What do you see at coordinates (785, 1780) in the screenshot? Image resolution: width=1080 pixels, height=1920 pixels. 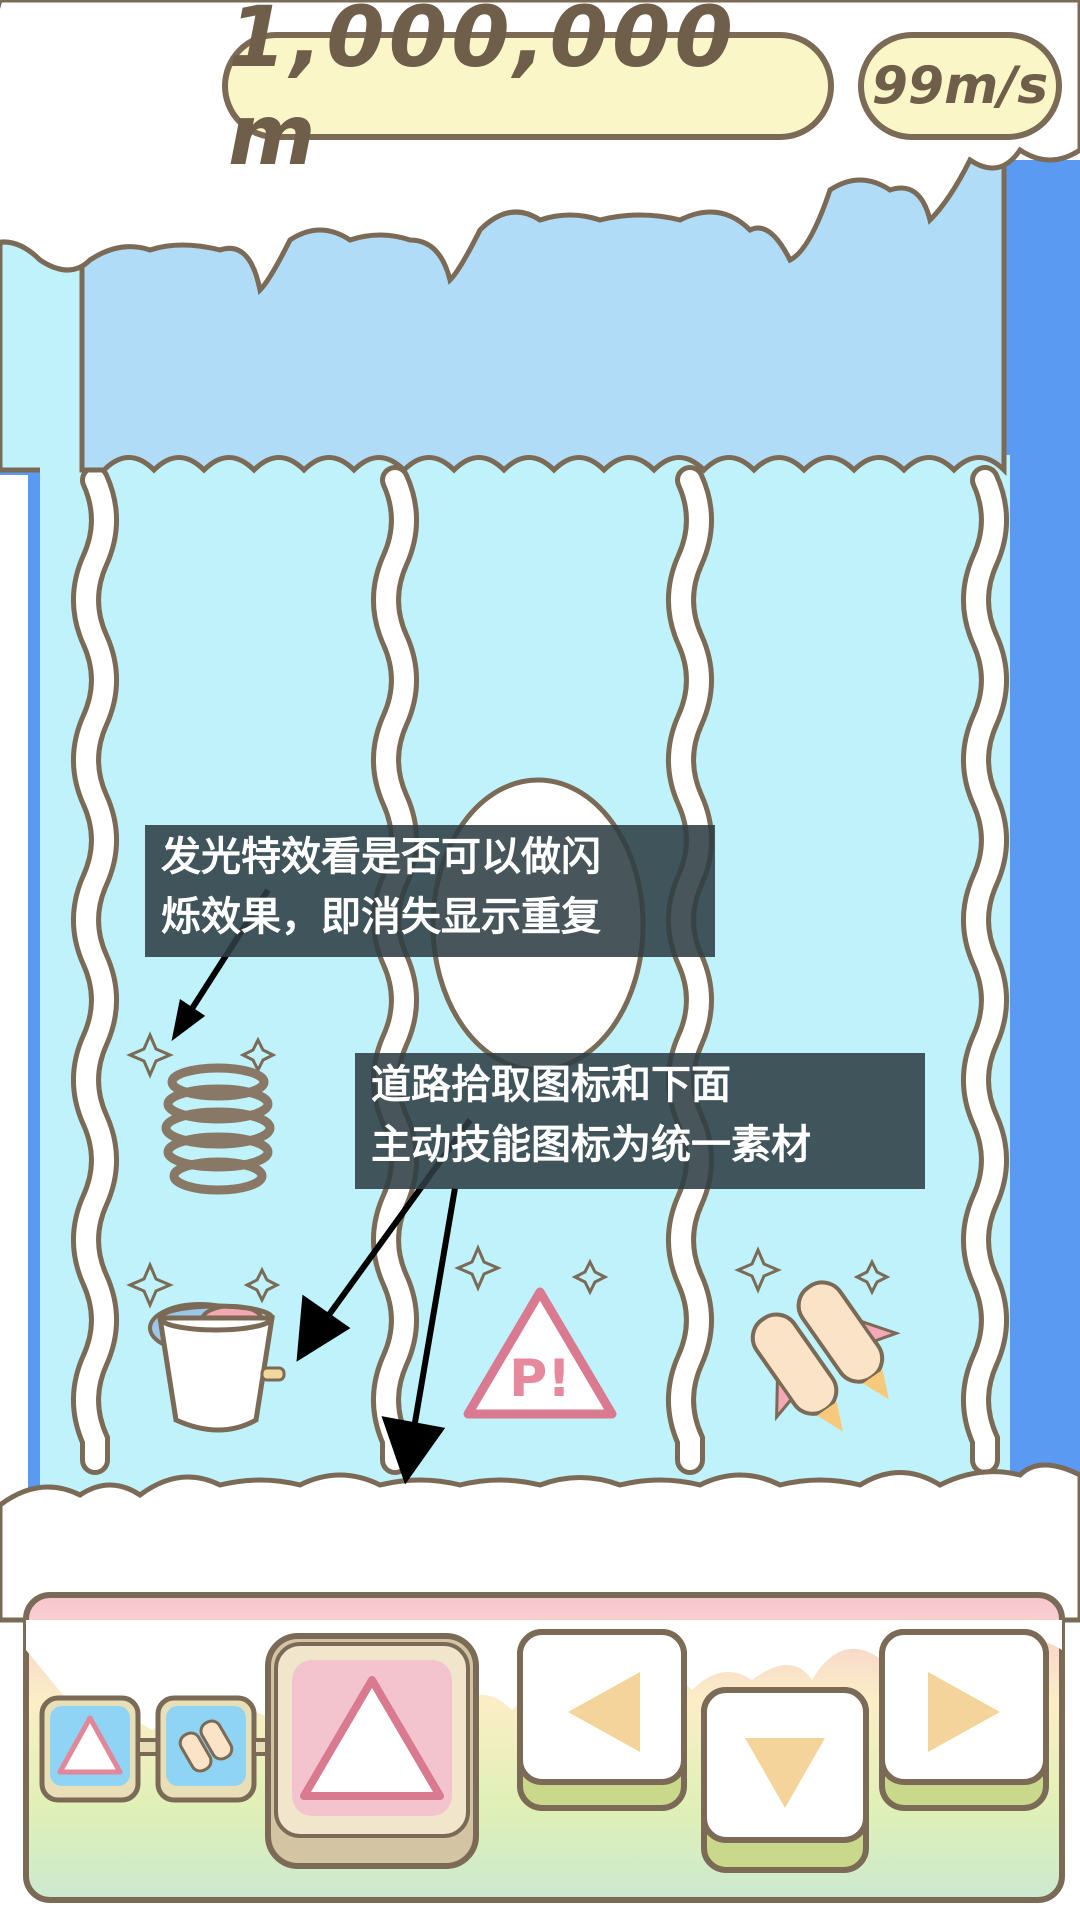 I see `down-button` at bounding box center [785, 1780].